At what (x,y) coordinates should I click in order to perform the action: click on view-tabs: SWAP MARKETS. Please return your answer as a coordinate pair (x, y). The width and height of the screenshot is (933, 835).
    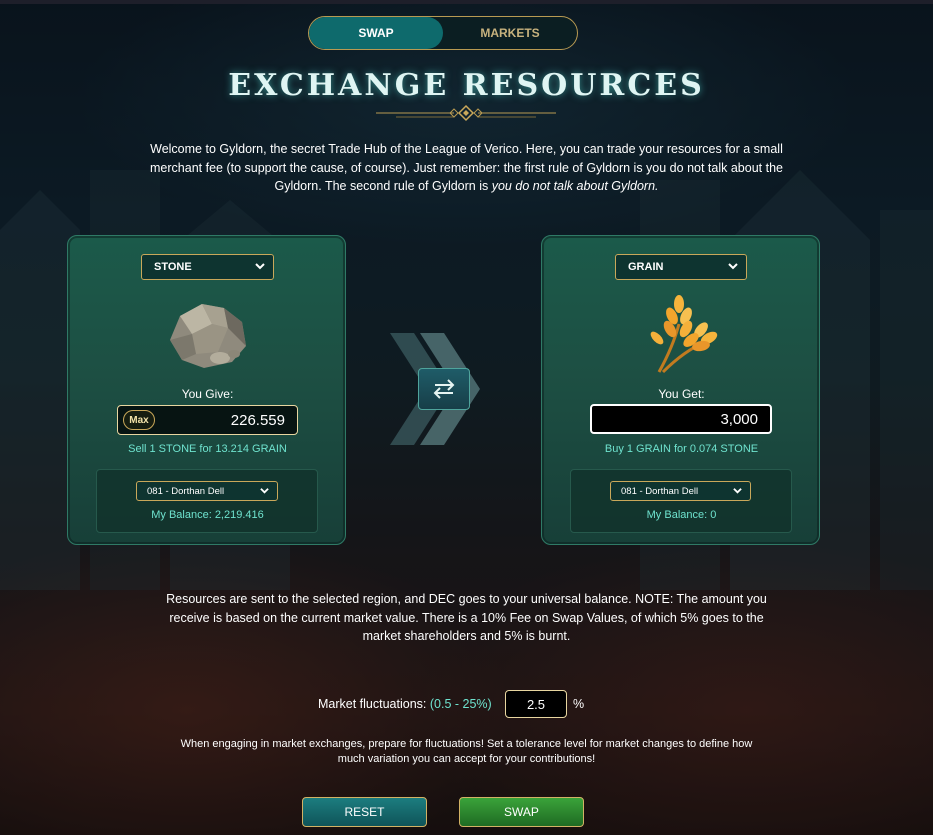
    Looking at the image, I should click on (443, 33).